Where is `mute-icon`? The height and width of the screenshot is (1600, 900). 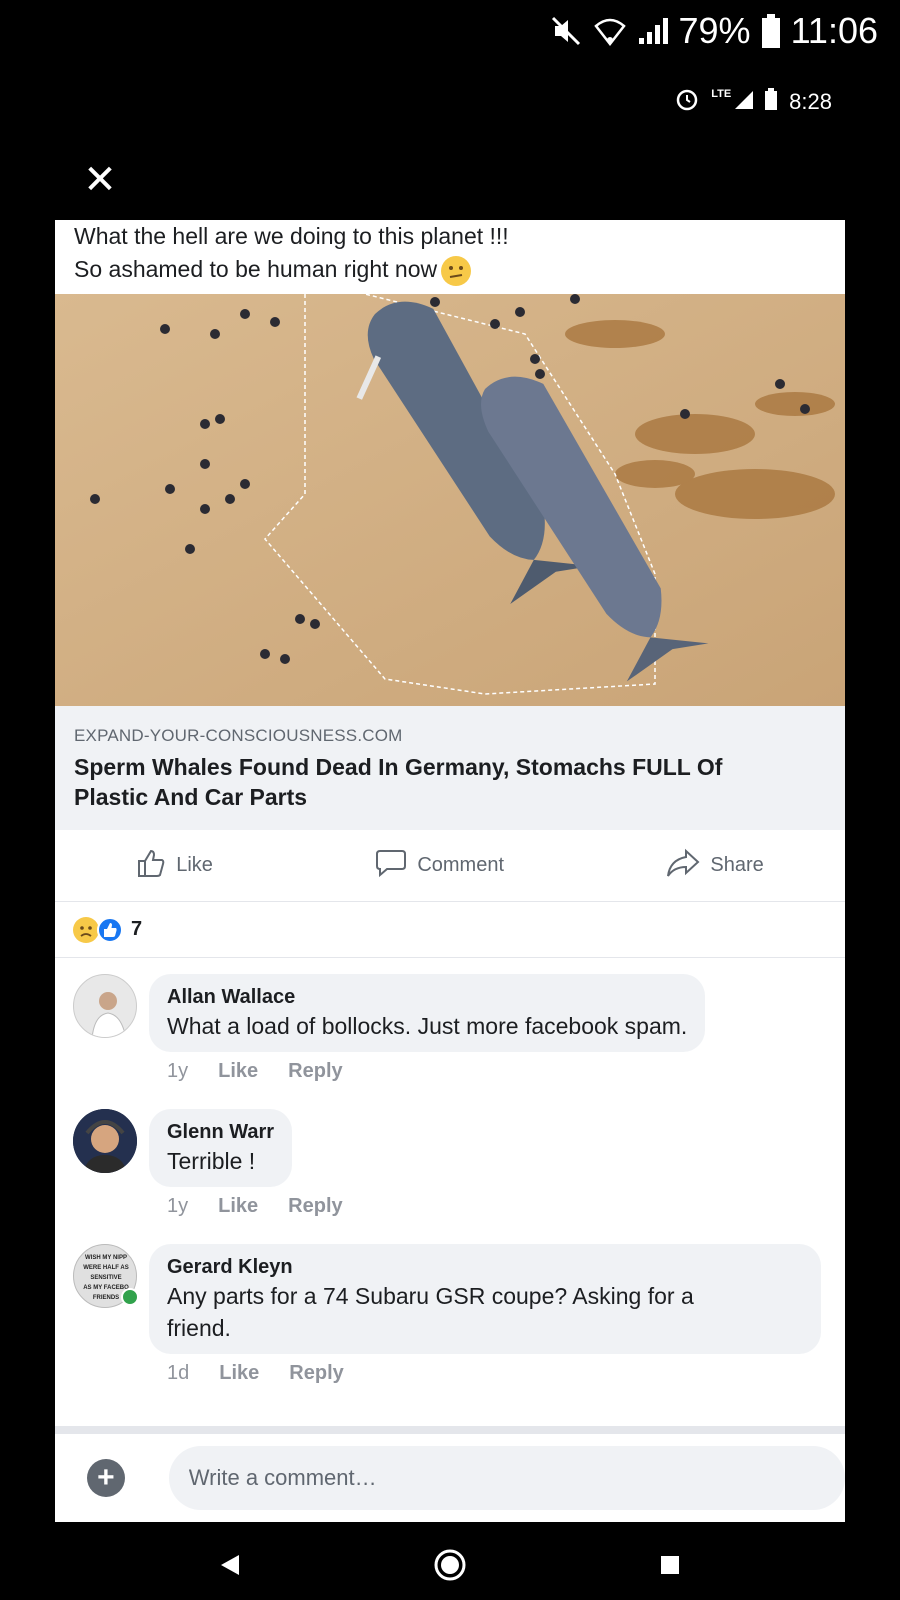
mute-icon is located at coordinates (566, 31).